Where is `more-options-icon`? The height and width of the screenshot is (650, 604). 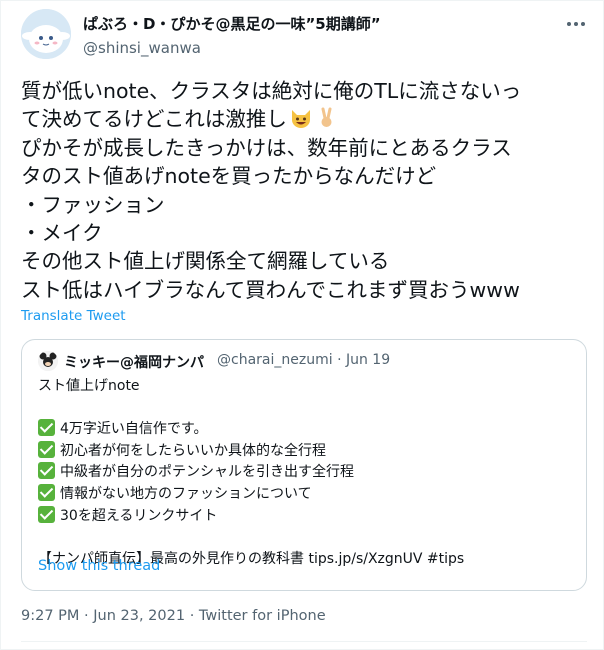
more-options-icon is located at coordinates (576, 24).